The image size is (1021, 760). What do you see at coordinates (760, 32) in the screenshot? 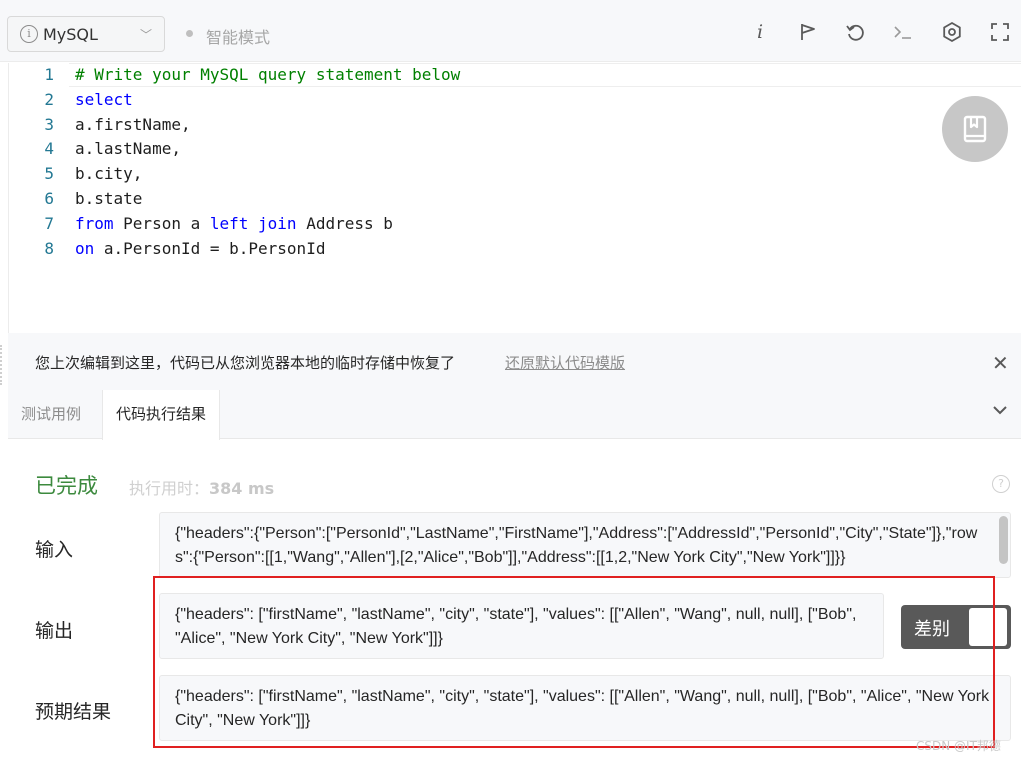
I see `info-icon: i` at bounding box center [760, 32].